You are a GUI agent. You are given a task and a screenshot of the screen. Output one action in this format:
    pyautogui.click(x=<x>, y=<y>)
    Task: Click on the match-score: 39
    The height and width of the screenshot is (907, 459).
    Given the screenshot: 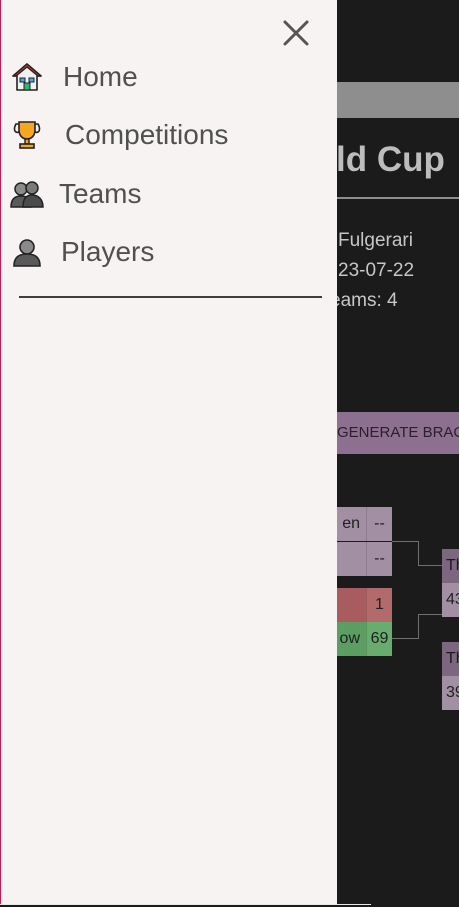 What is the action you would take?
    pyautogui.click(x=450, y=693)
    